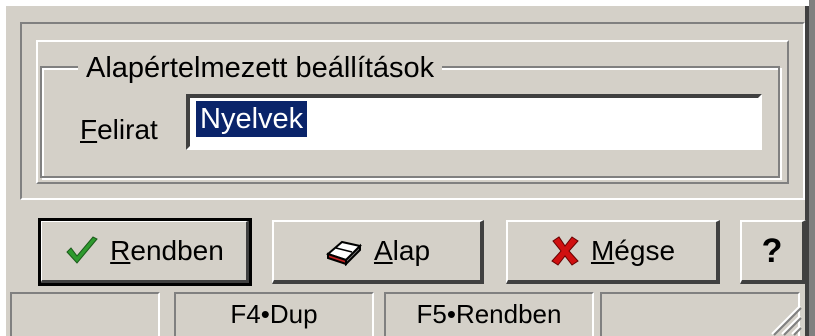  What do you see at coordinates (177, 250) in the screenshot?
I see `ok-button-rest: endben` at bounding box center [177, 250].